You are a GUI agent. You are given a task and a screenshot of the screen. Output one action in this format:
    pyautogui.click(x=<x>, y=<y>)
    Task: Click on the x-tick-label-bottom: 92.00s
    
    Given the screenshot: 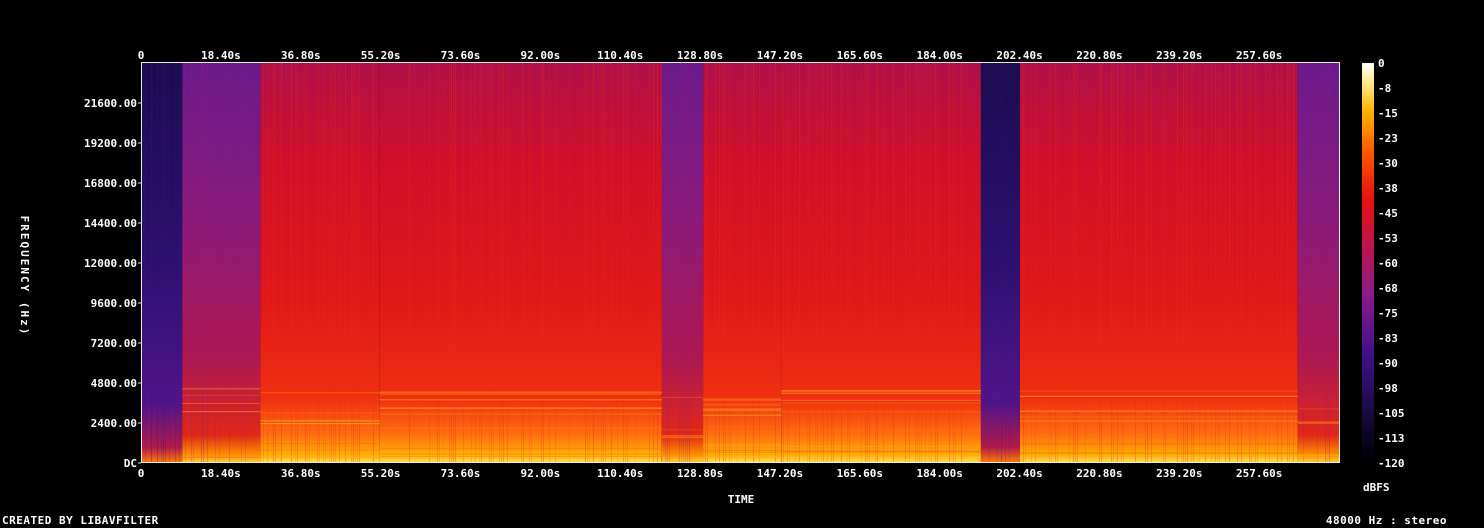 What is the action you would take?
    pyautogui.click(x=540, y=473)
    